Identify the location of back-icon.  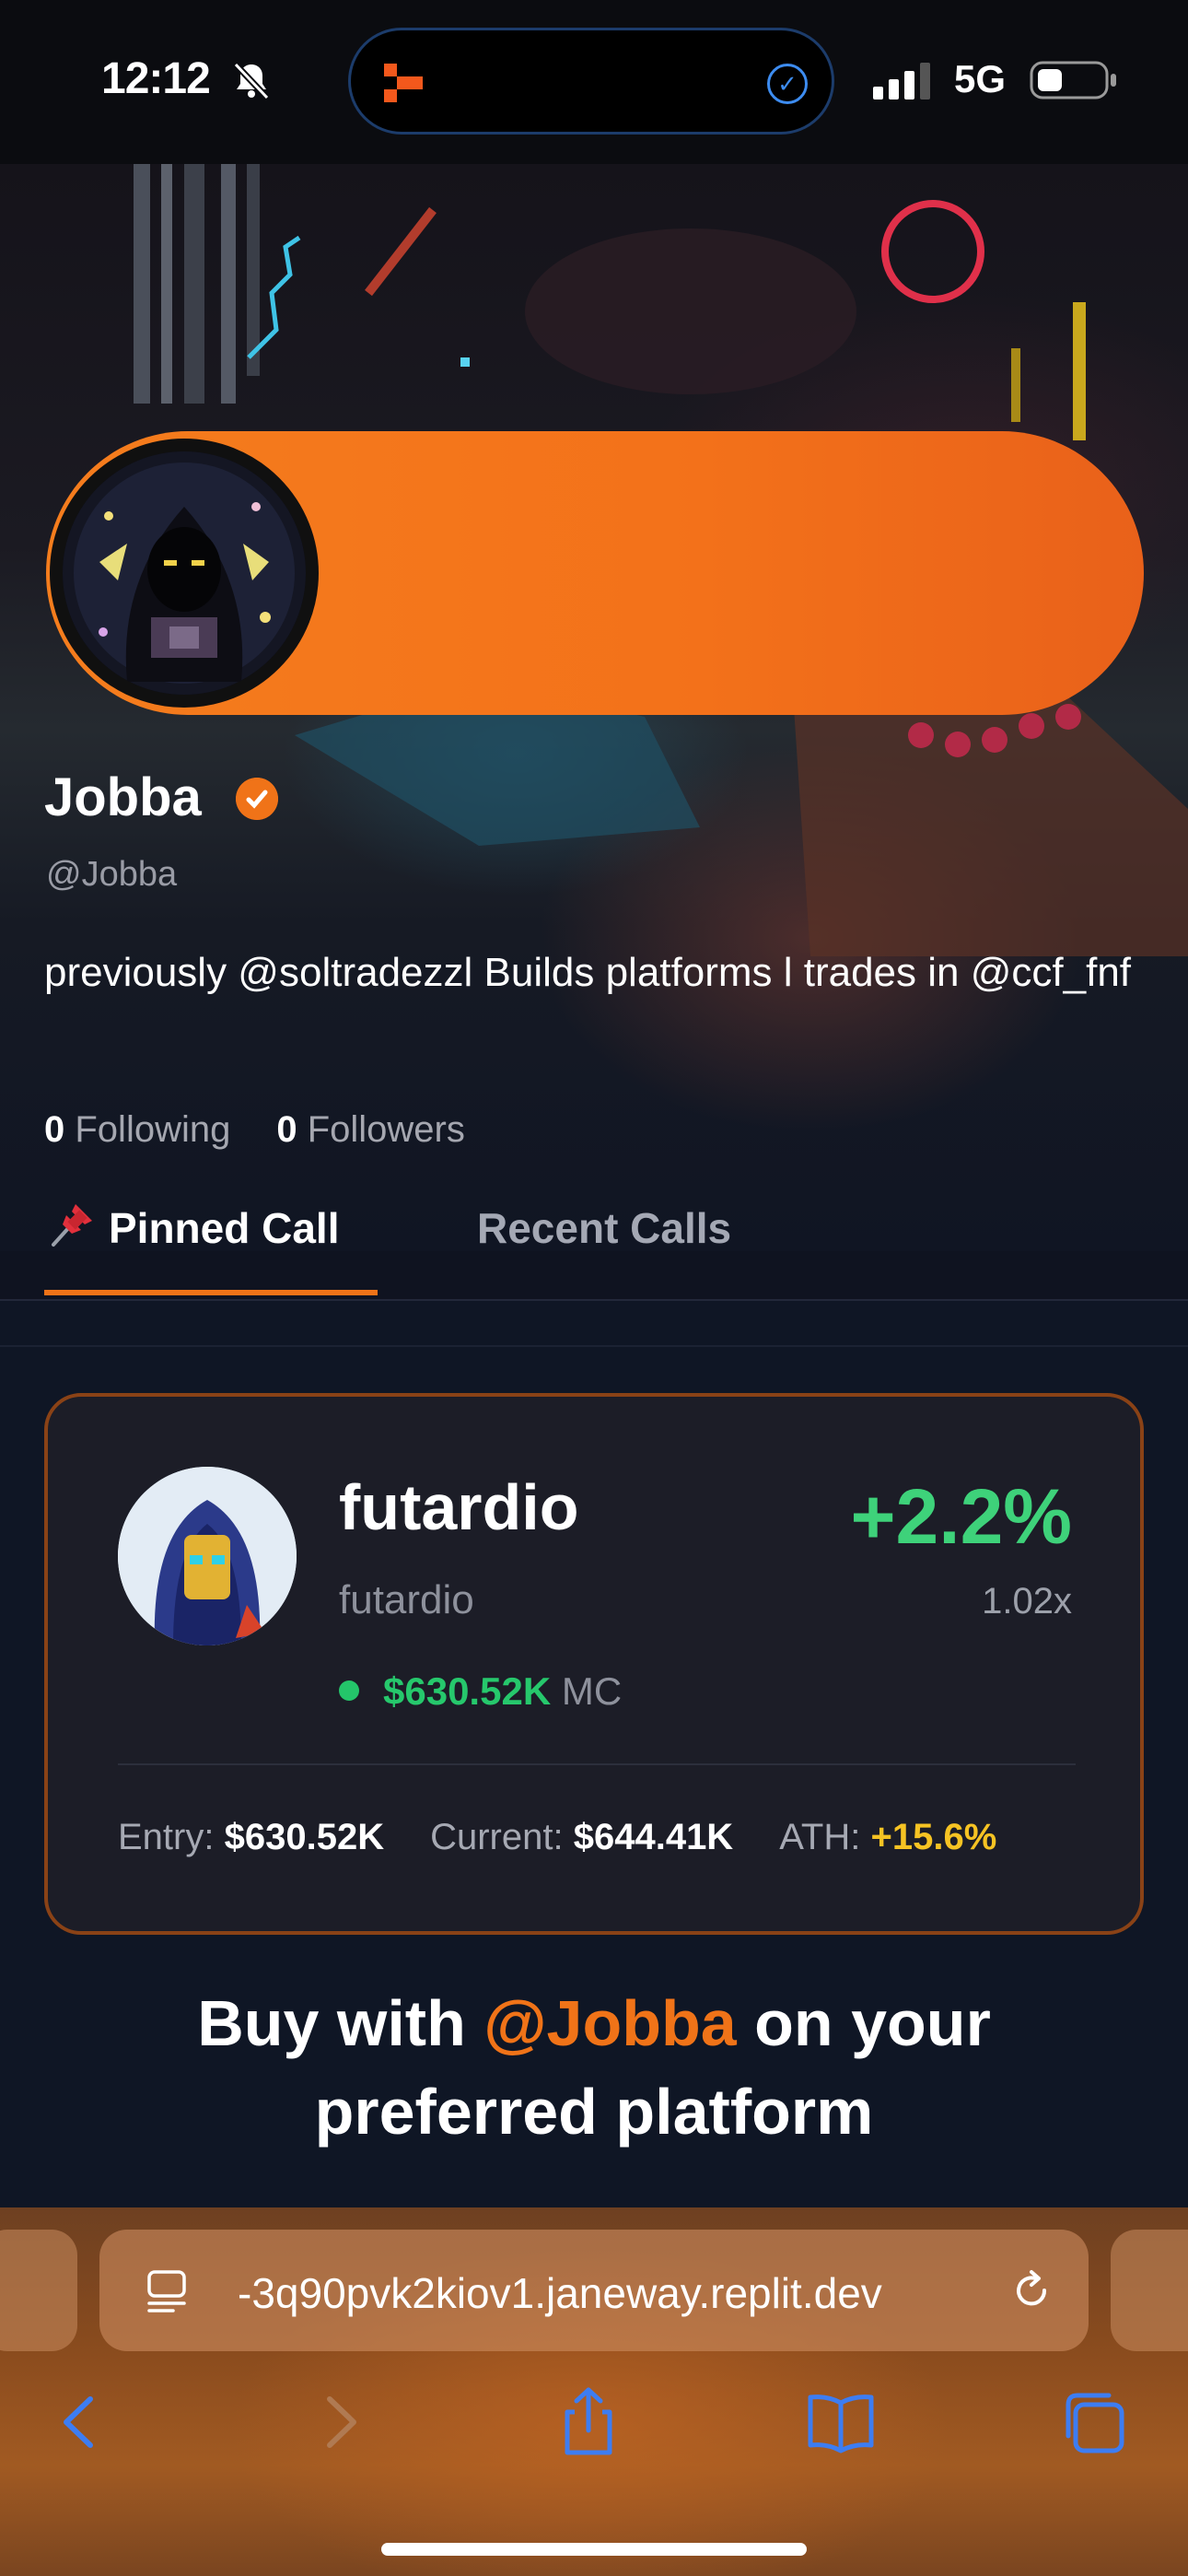
(80, 2422).